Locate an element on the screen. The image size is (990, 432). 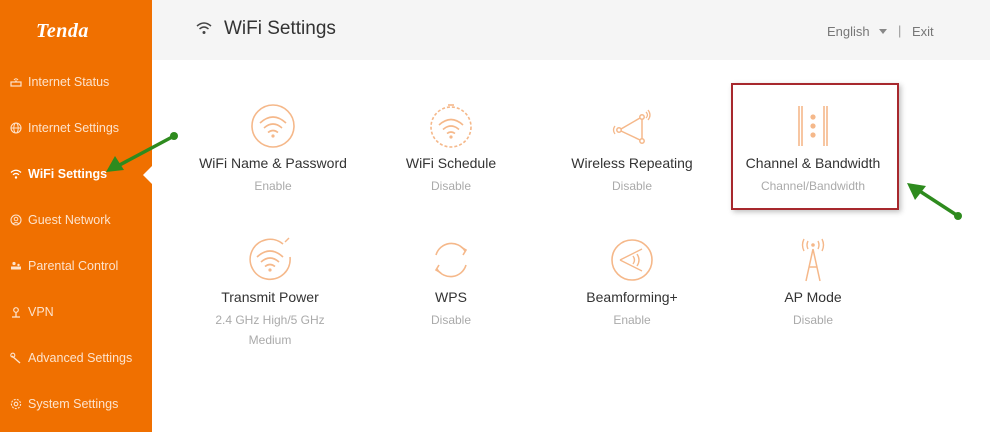
sidebar-item-label: Guest Network is located at coordinates (69, 220).